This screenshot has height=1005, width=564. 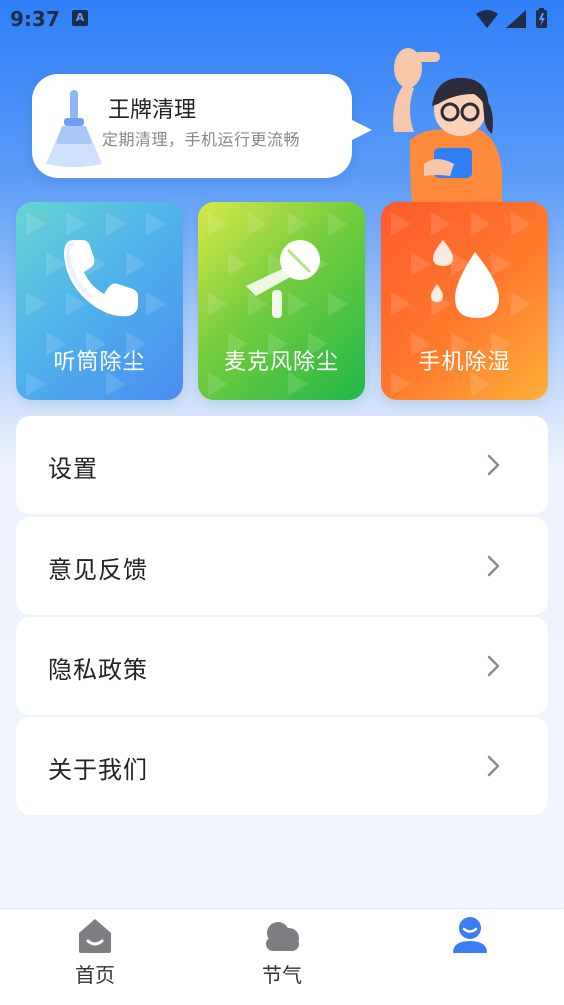 I want to click on menu-item-feedback: 意见反馈, so click(x=282, y=566).